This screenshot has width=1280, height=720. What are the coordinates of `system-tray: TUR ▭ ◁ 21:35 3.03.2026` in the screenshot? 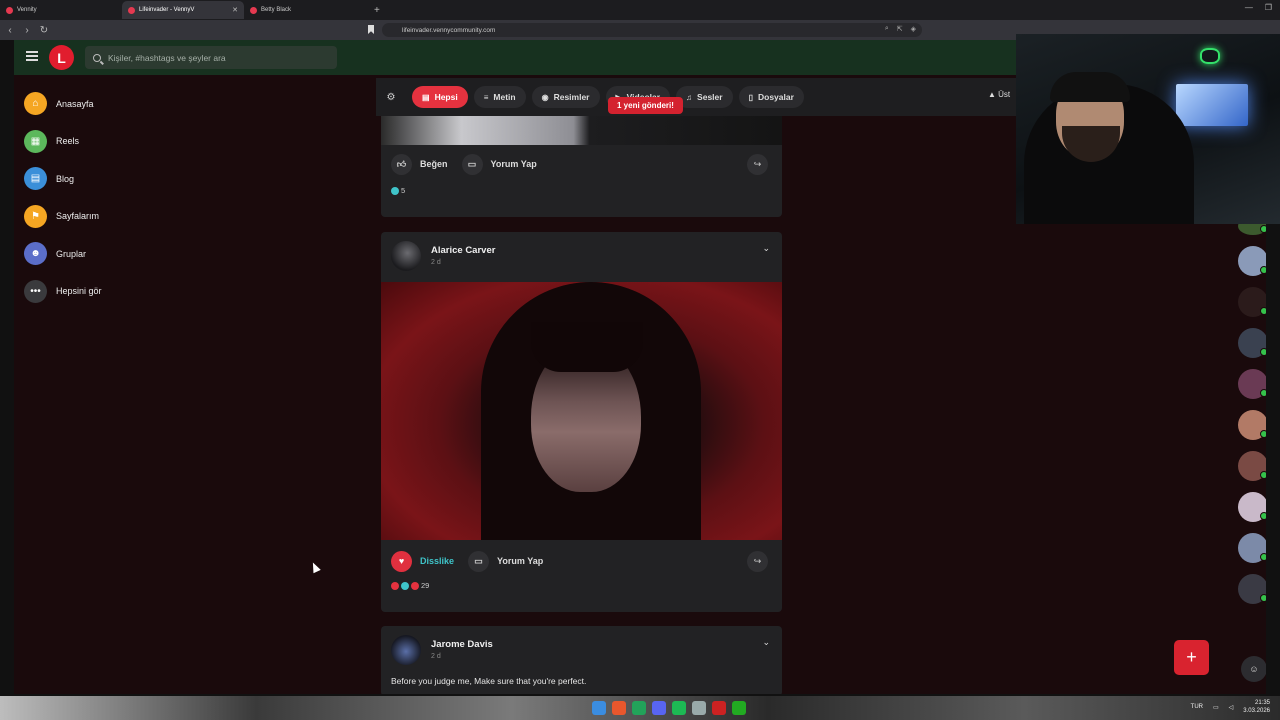 It's located at (1230, 707).